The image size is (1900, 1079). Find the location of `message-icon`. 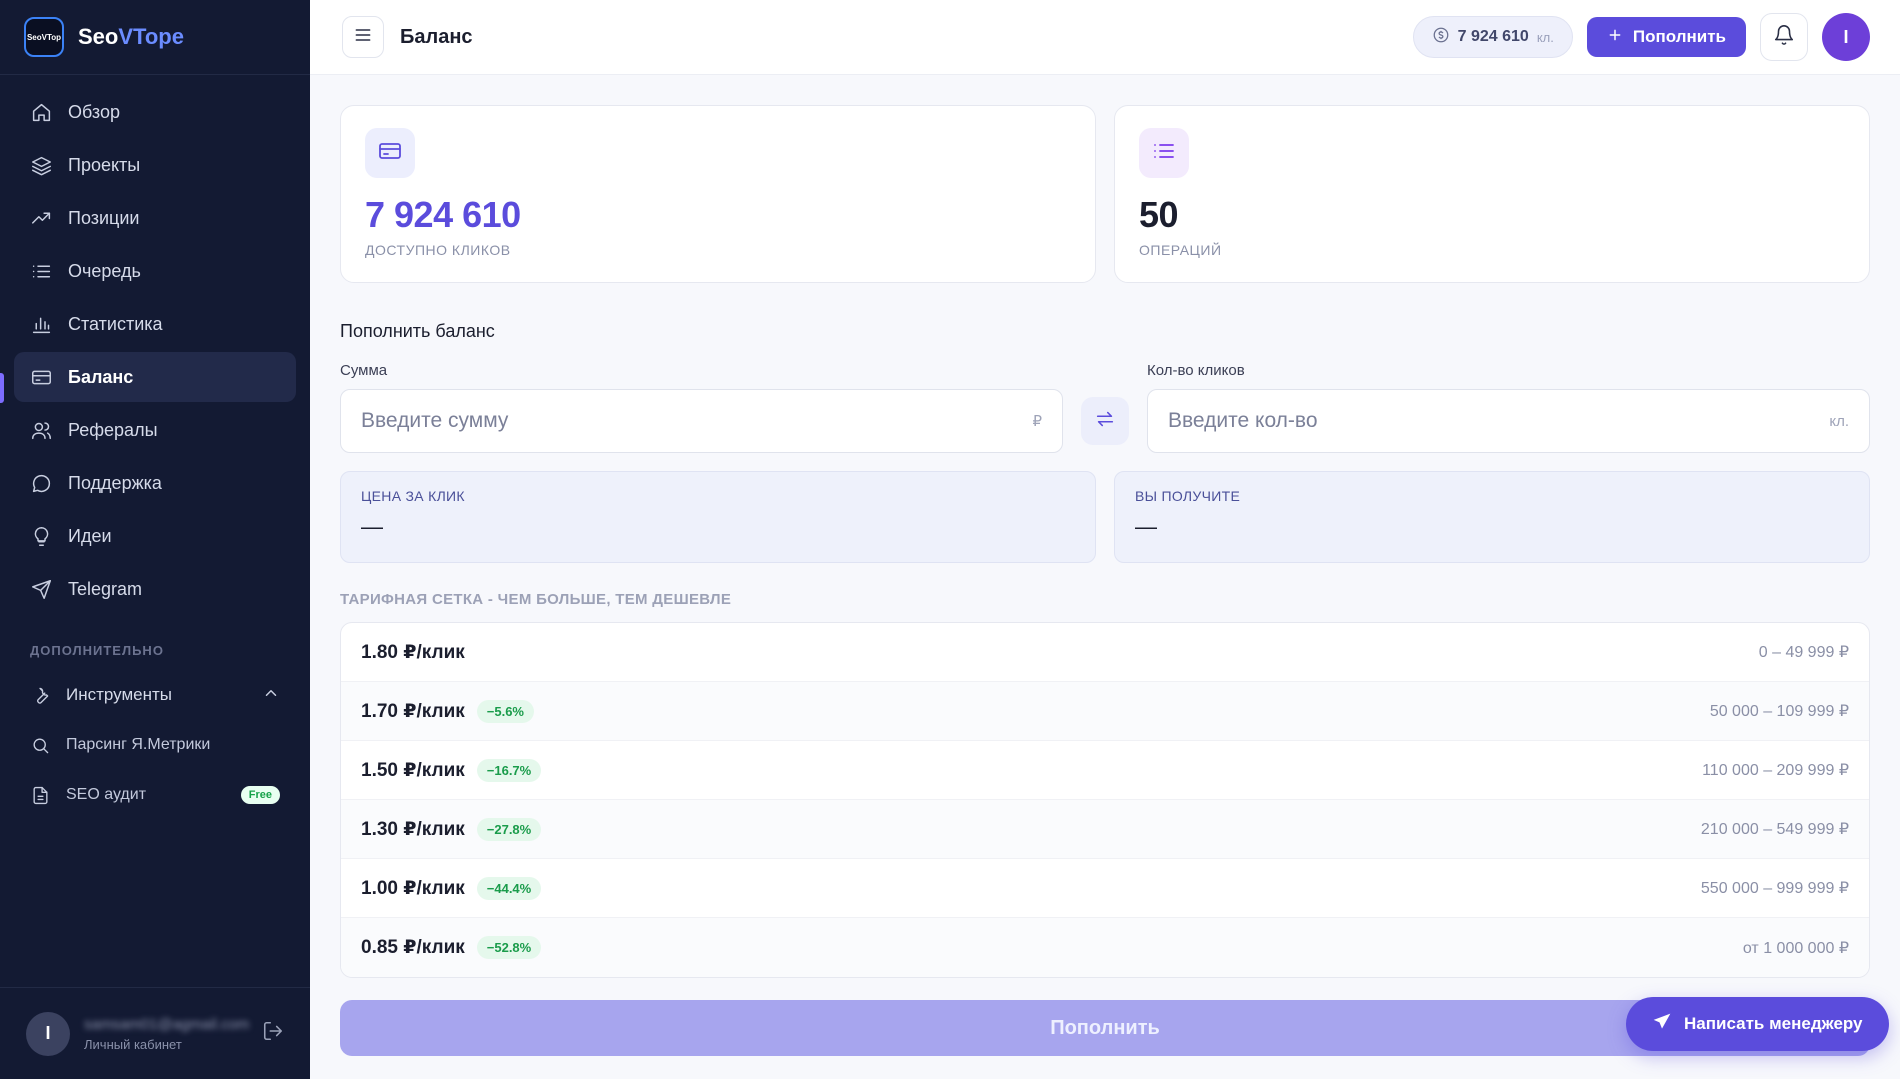

message-icon is located at coordinates (41, 483).